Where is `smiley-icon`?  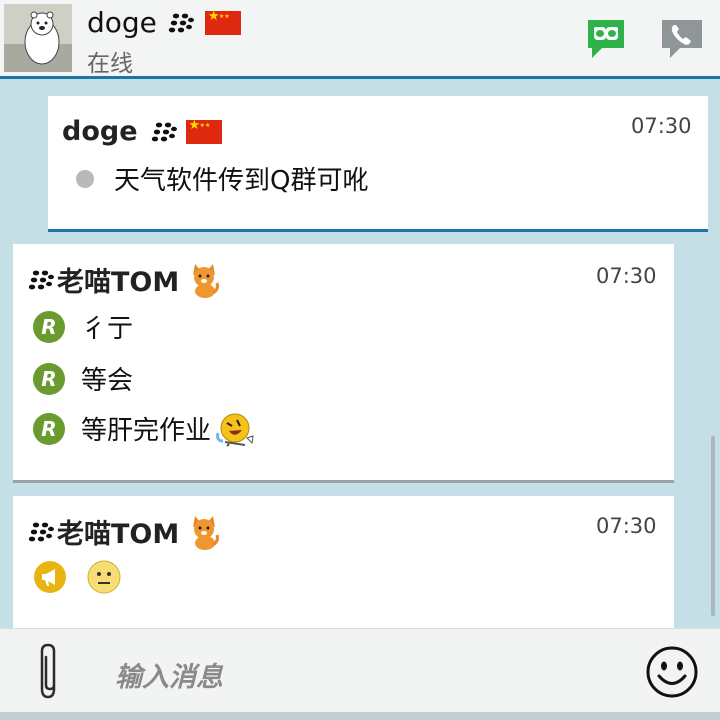
smiley-icon is located at coordinates (672, 672).